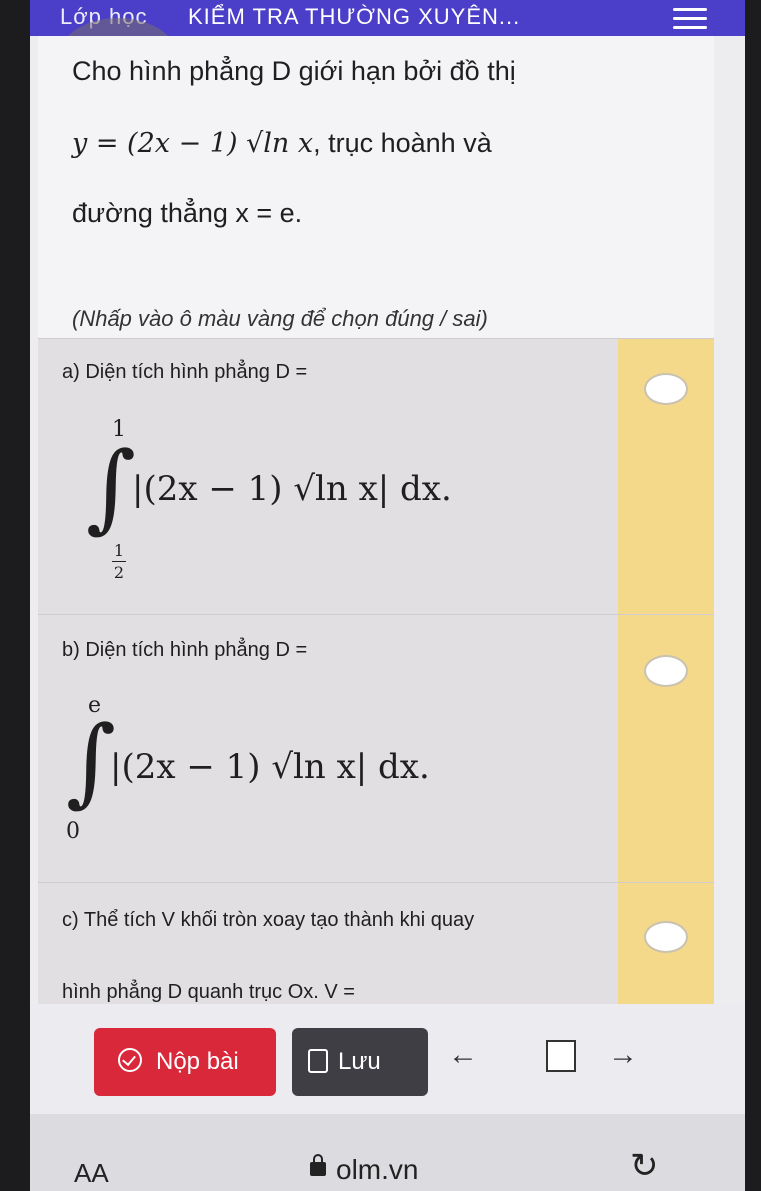 This screenshot has width=761, height=1191. I want to click on option-a-label: a) Diện tích hình phẳng D =, so click(185, 372).